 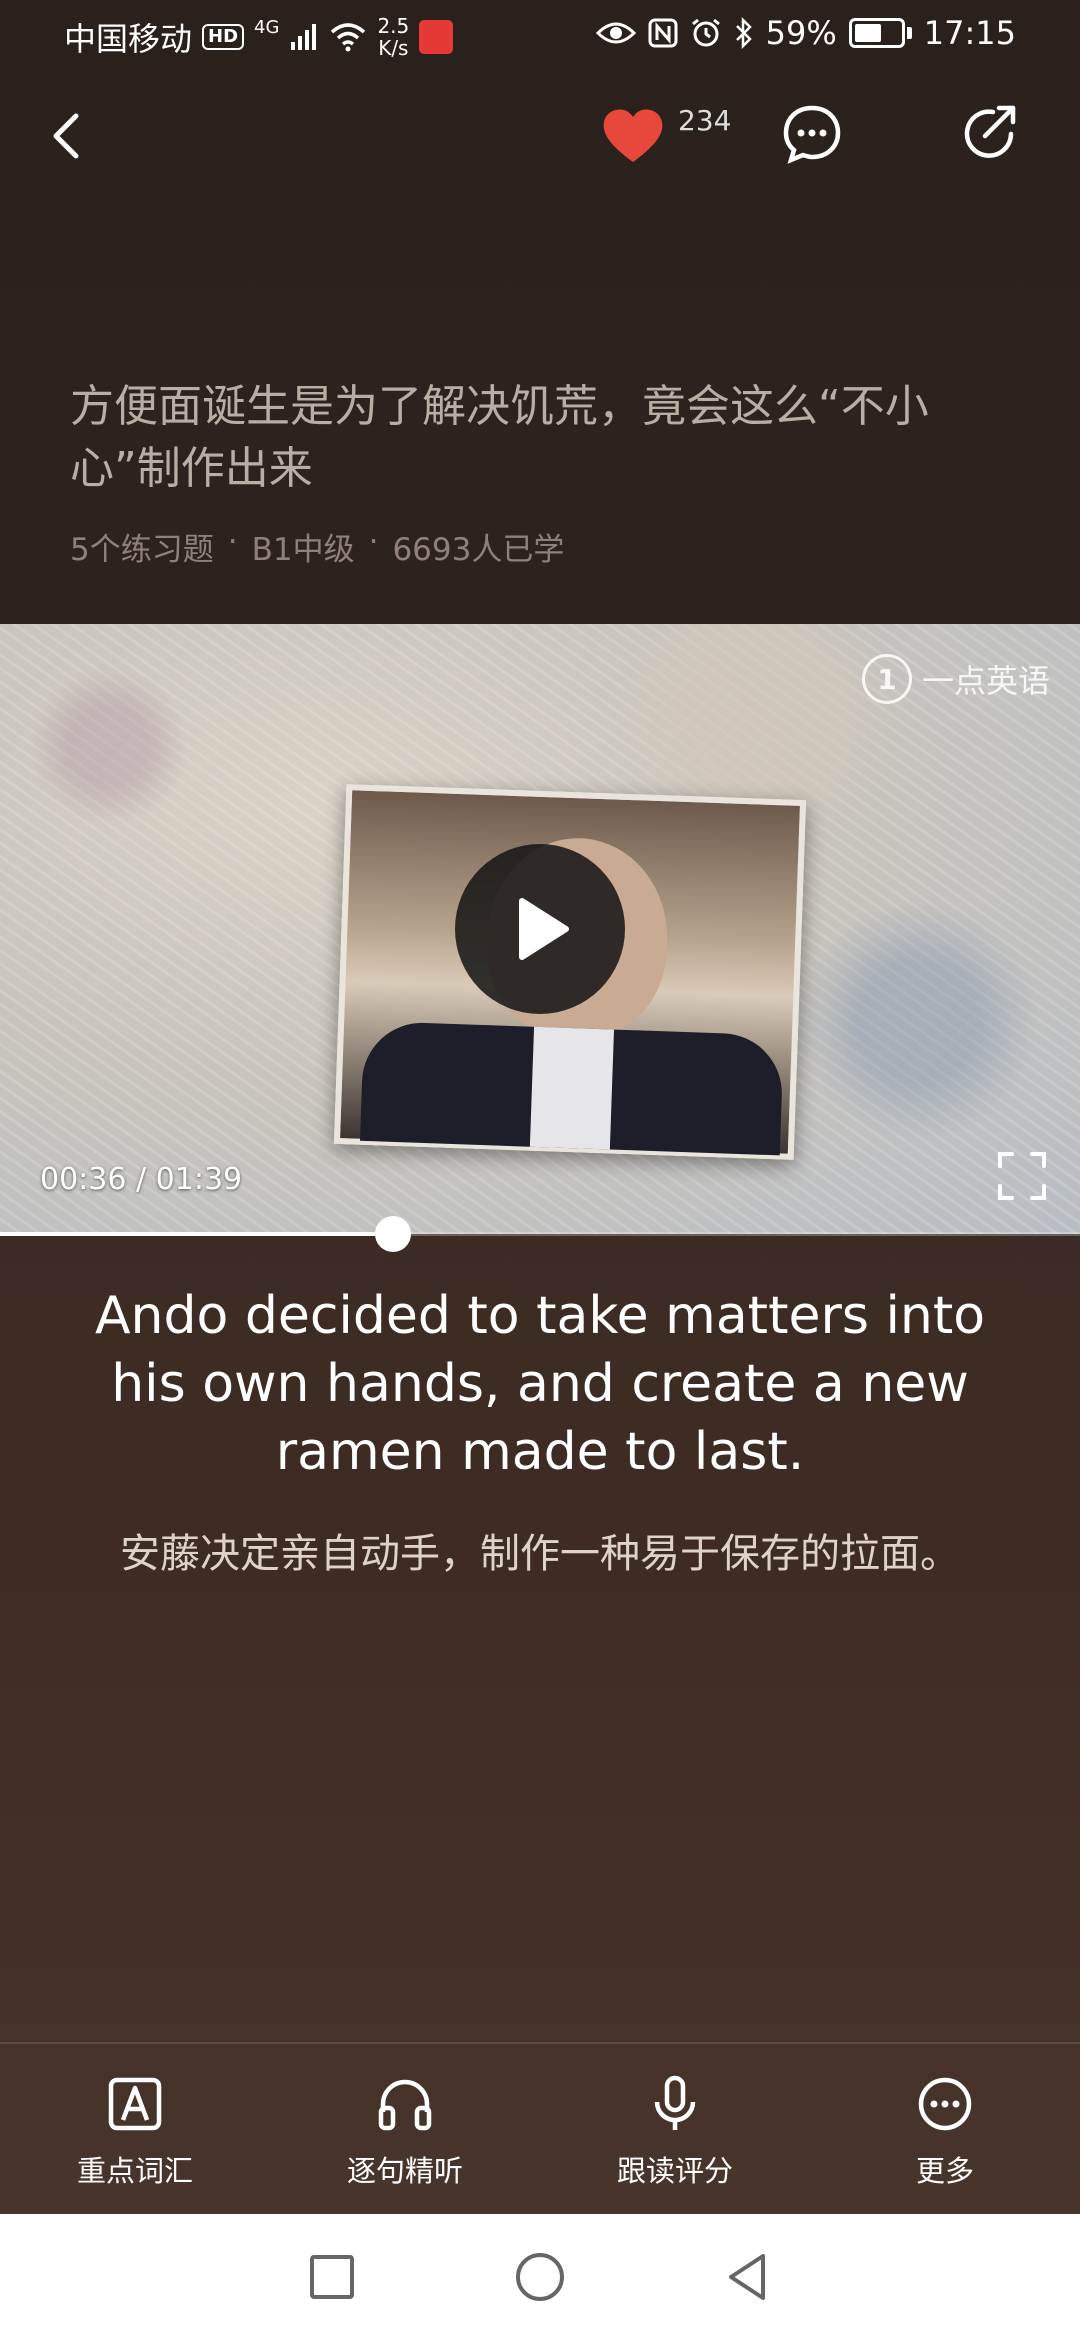 What do you see at coordinates (134, 2171) in the screenshot?
I see `tool-label: 重点词汇` at bounding box center [134, 2171].